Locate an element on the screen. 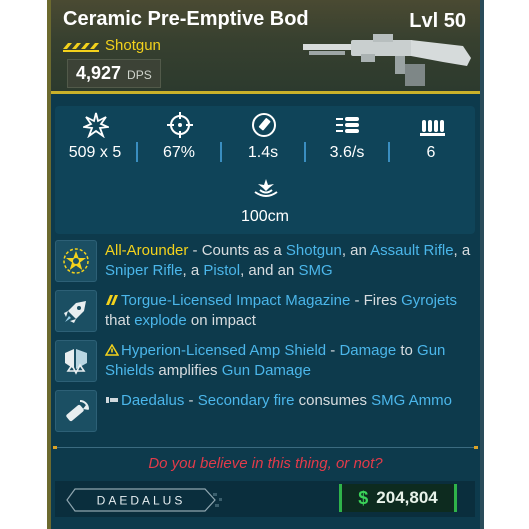 The height and width of the screenshot is (529, 529). keyword-pistol: Pistol is located at coordinates (222, 270).